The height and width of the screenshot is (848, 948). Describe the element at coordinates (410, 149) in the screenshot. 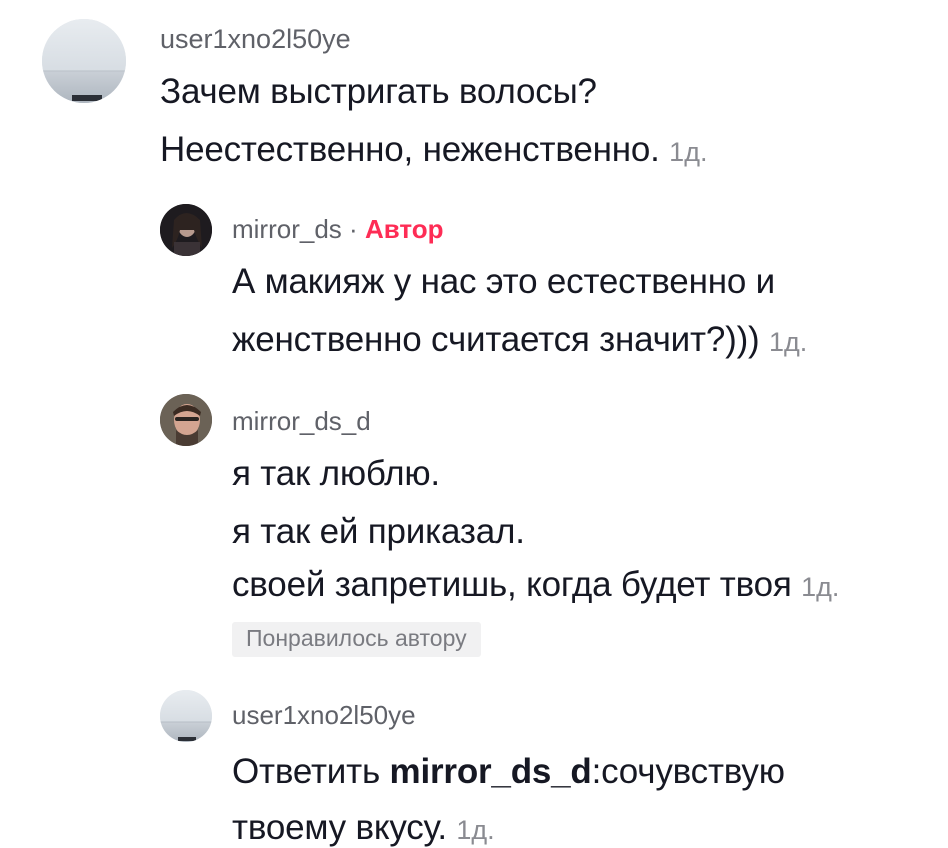

I see `comment-text: Неестественно, неженственно.` at that location.